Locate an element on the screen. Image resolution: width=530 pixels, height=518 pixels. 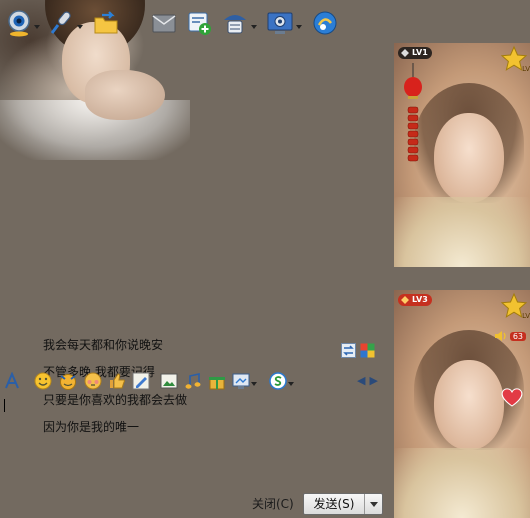
payment-button is located at coordinates (281, 381).